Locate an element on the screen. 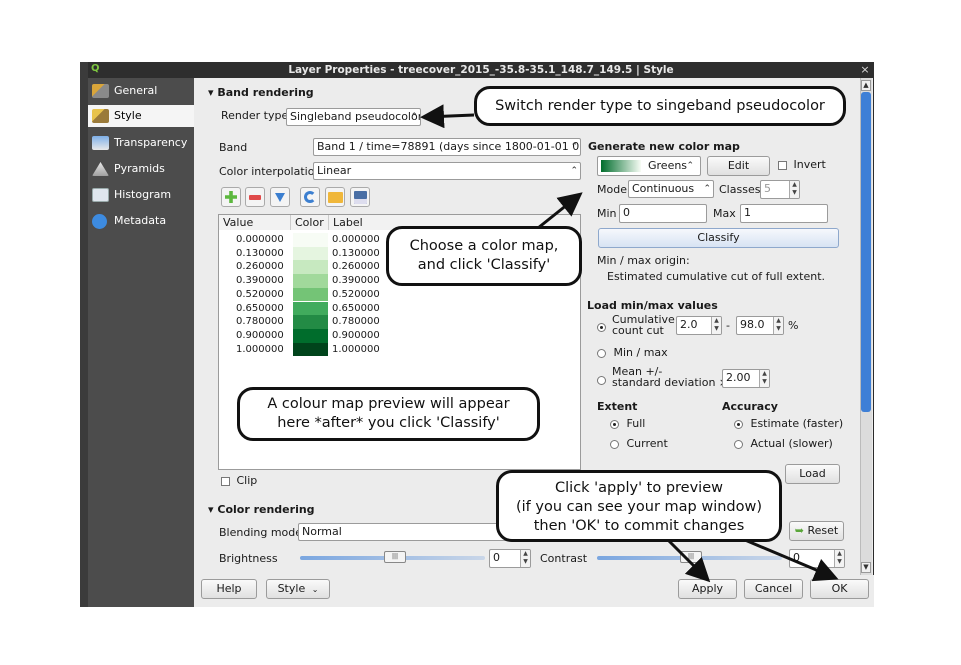  arrow-ok is located at coordinates (791, 560).